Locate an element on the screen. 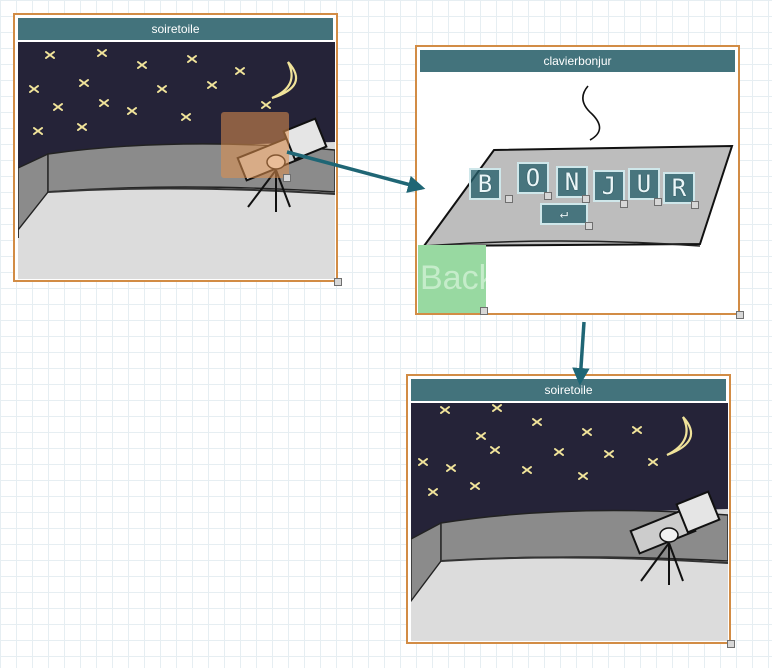 Image resolution: width=772 pixels, height=668 pixels. link-arrow-back-to-scene is located at coordinates (581, 353).